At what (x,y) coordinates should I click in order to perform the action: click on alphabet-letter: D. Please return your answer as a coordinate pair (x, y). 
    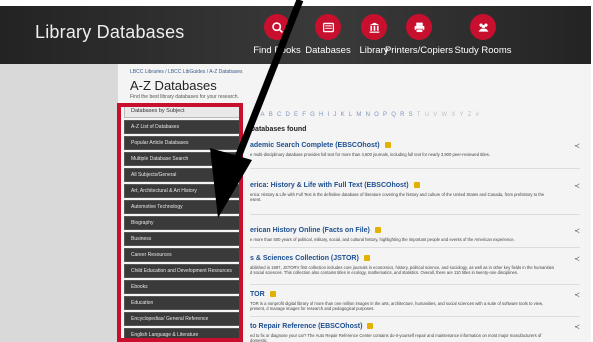
    Looking at the image, I should click on (290, 115).